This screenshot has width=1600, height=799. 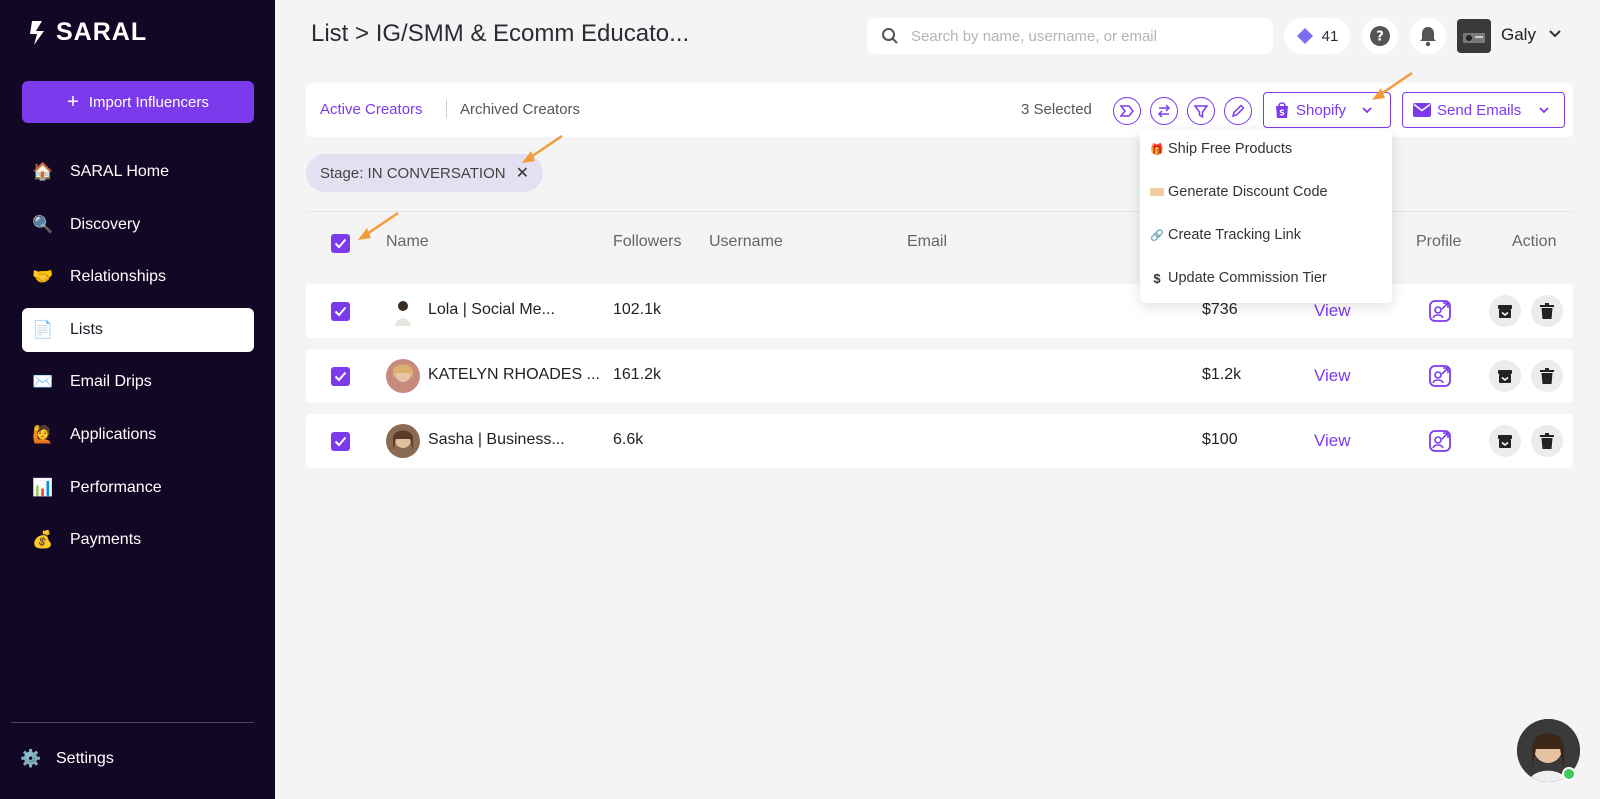 I want to click on sidebar-item-label: Lists, so click(x=86, y=329).